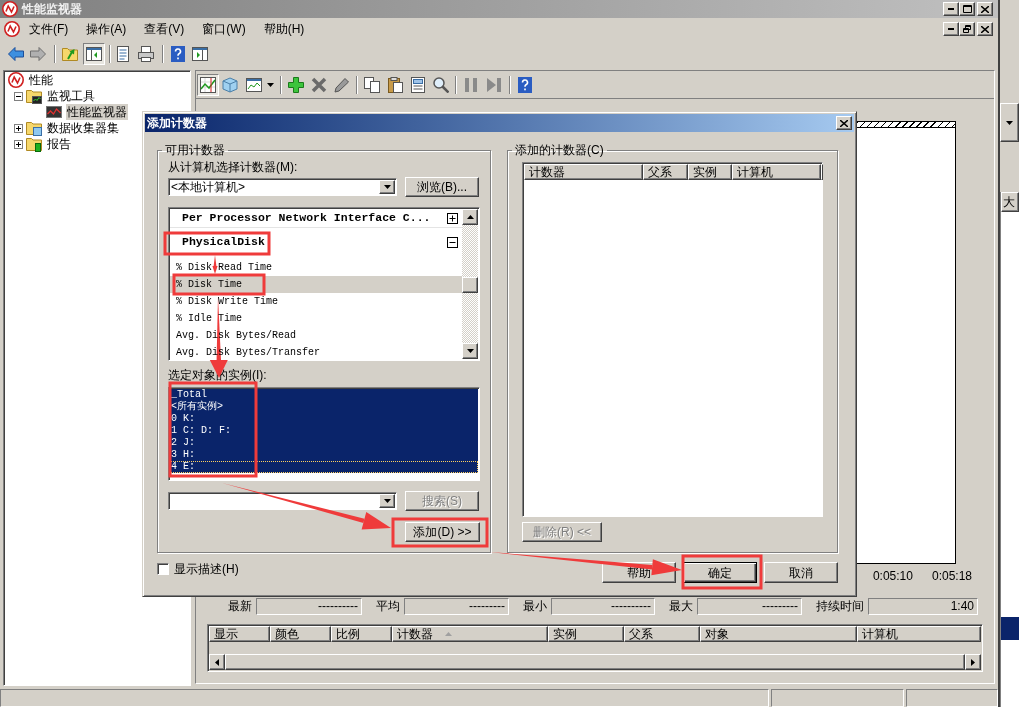 This screenshot has width=1019, height=707. Describe the element at coordinates (240, 606) in the screenshot. I see `stat-label: 最新` at that location.